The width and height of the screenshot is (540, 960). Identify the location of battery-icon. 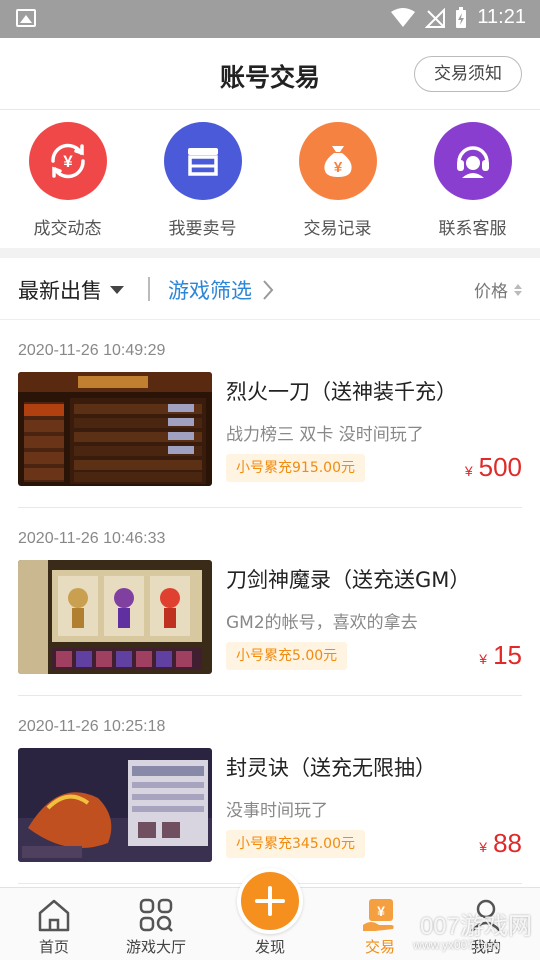
(461, 17).